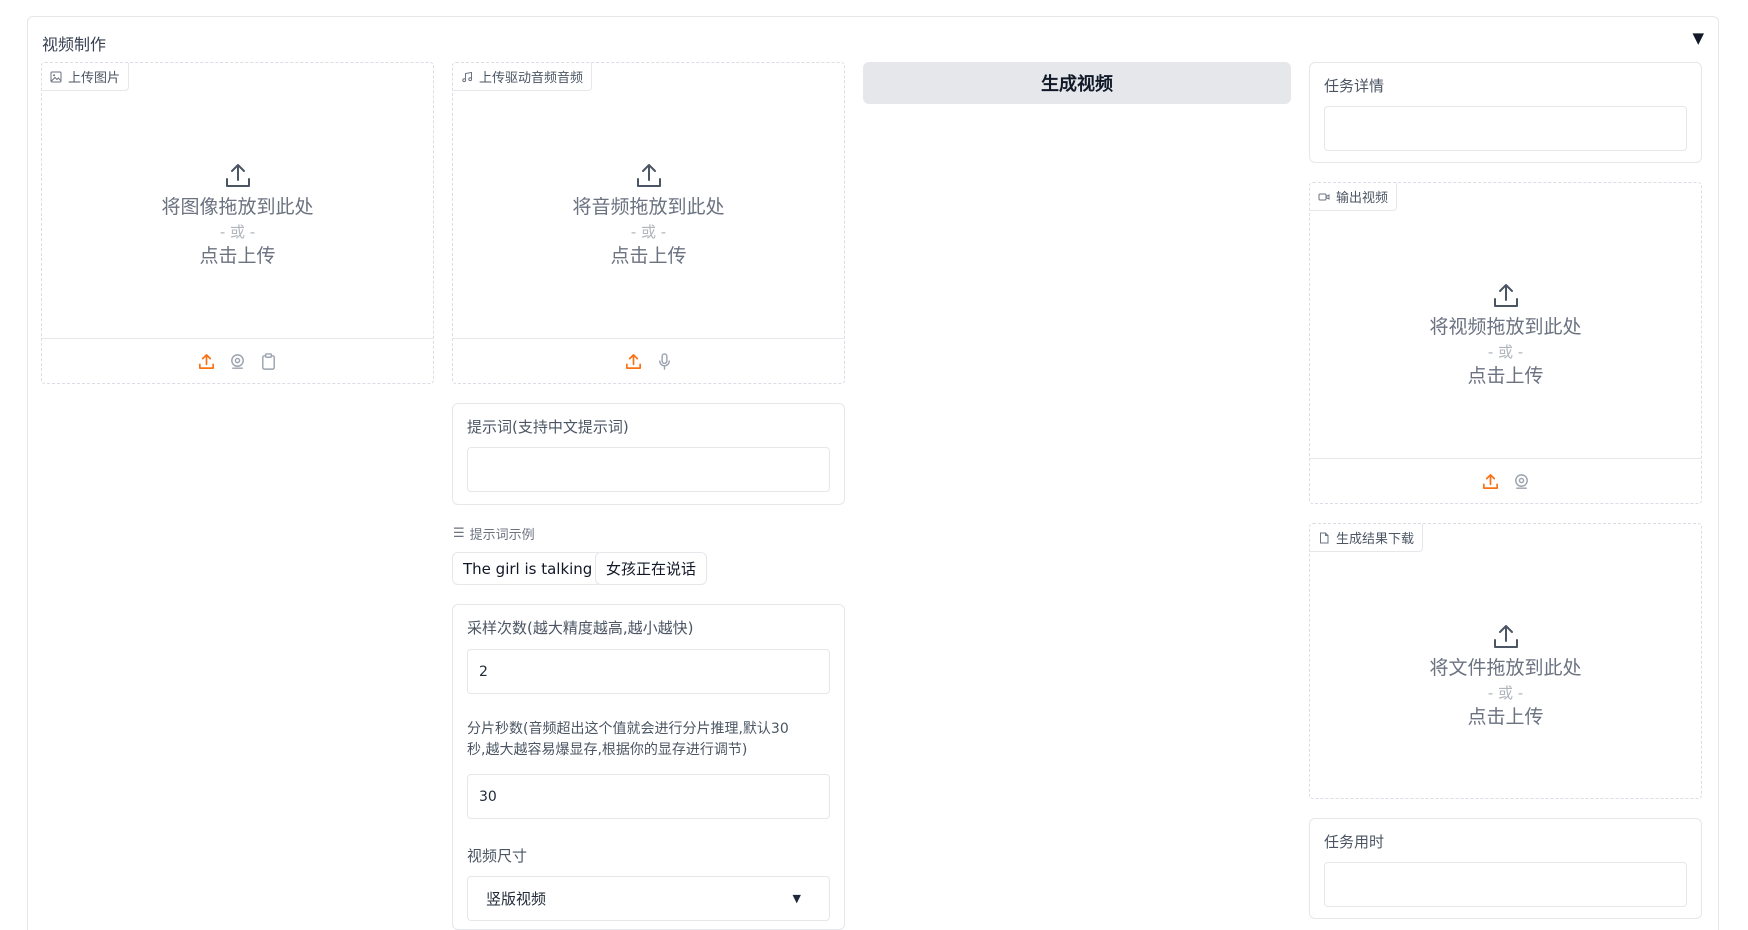 This screenshot has width=1748, height=930. What do you see at coordinates (648, 207) in the screenshot?
I see `drop-instruction: 将音频拖放到此处` at bounding box center [648, 207].